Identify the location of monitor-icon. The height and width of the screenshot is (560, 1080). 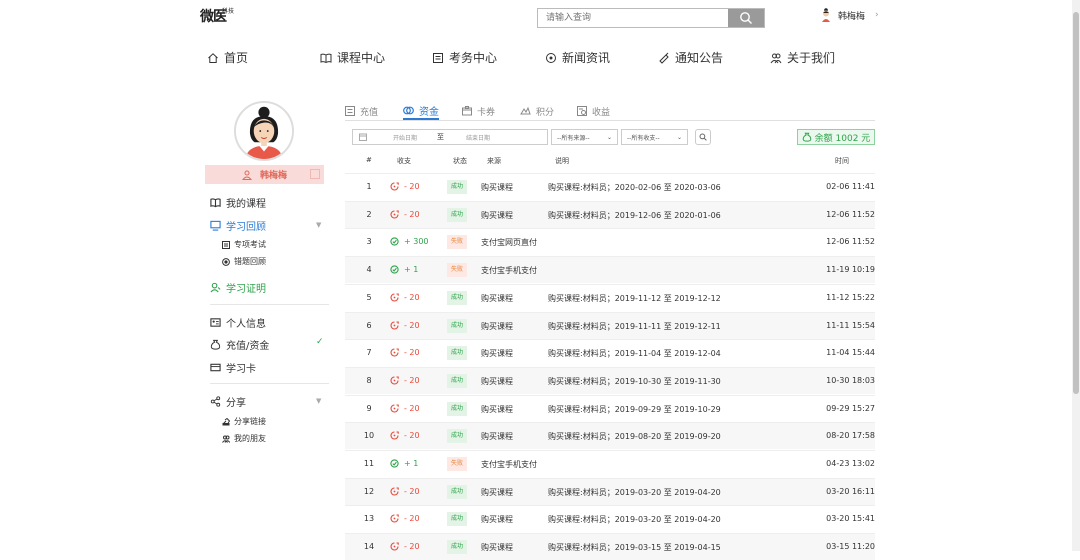
(215, 225).